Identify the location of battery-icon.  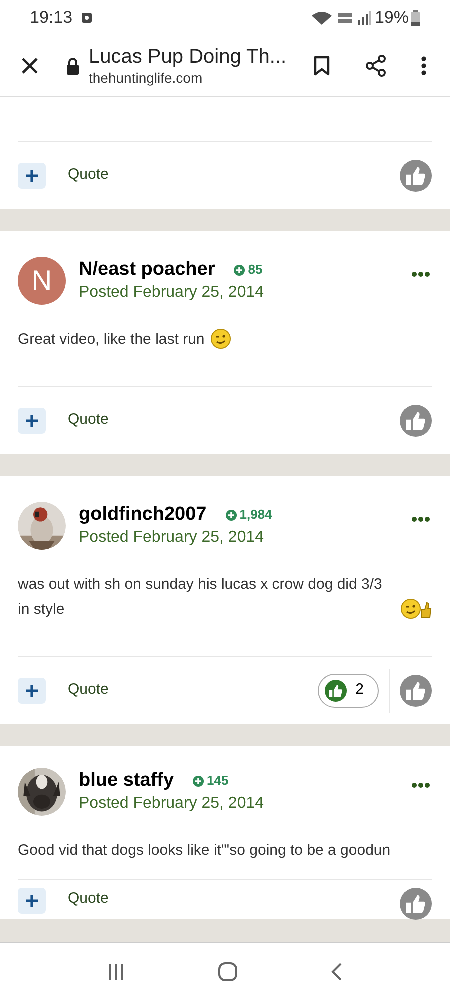
(415, 18).